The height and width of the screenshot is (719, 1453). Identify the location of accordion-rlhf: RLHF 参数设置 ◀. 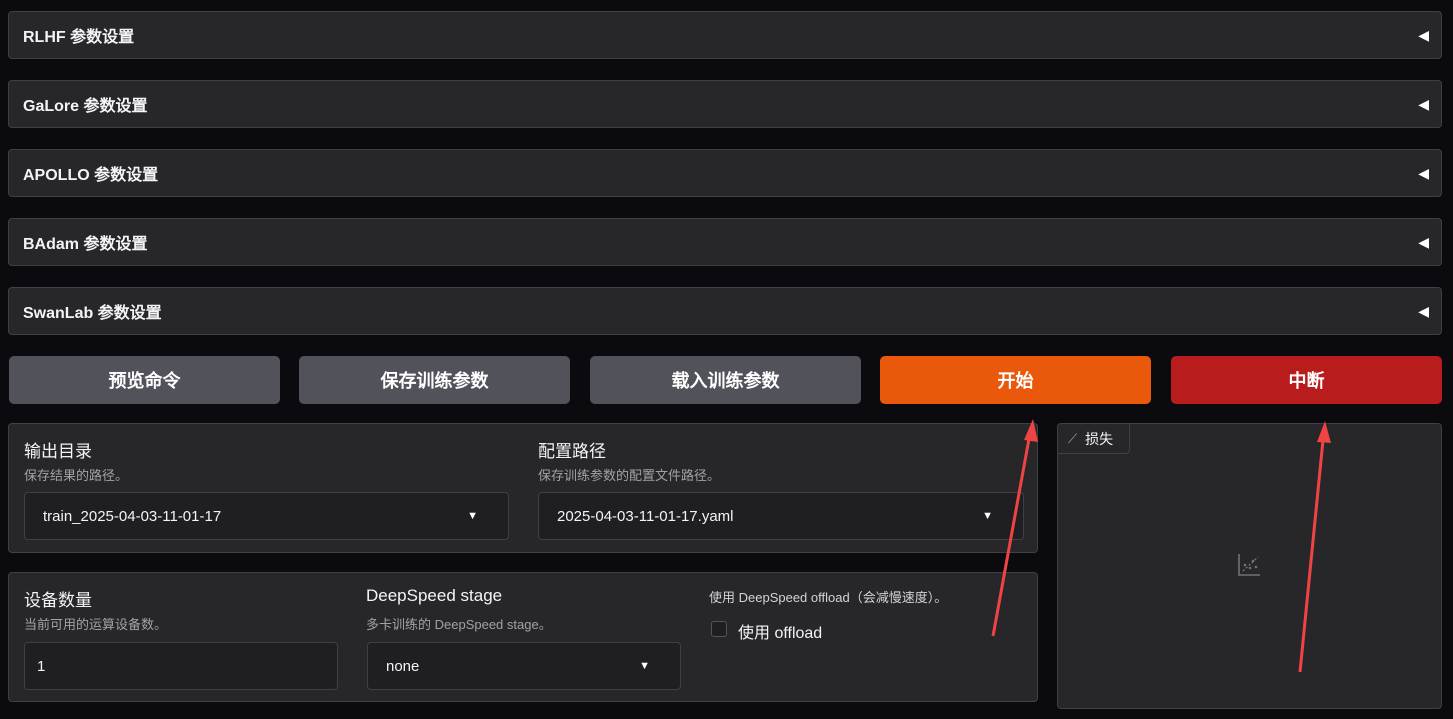
(725, 35).